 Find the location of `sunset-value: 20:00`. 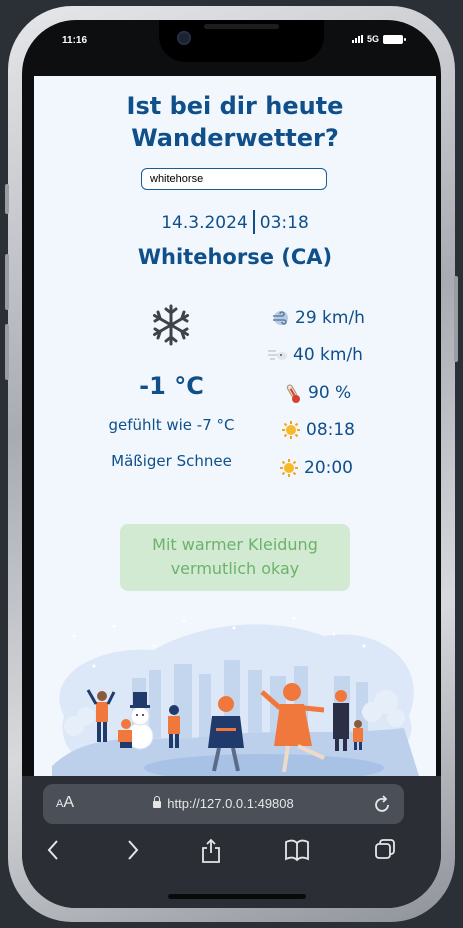

sunset-value: 20:00 is located at coordinates (328, 468).